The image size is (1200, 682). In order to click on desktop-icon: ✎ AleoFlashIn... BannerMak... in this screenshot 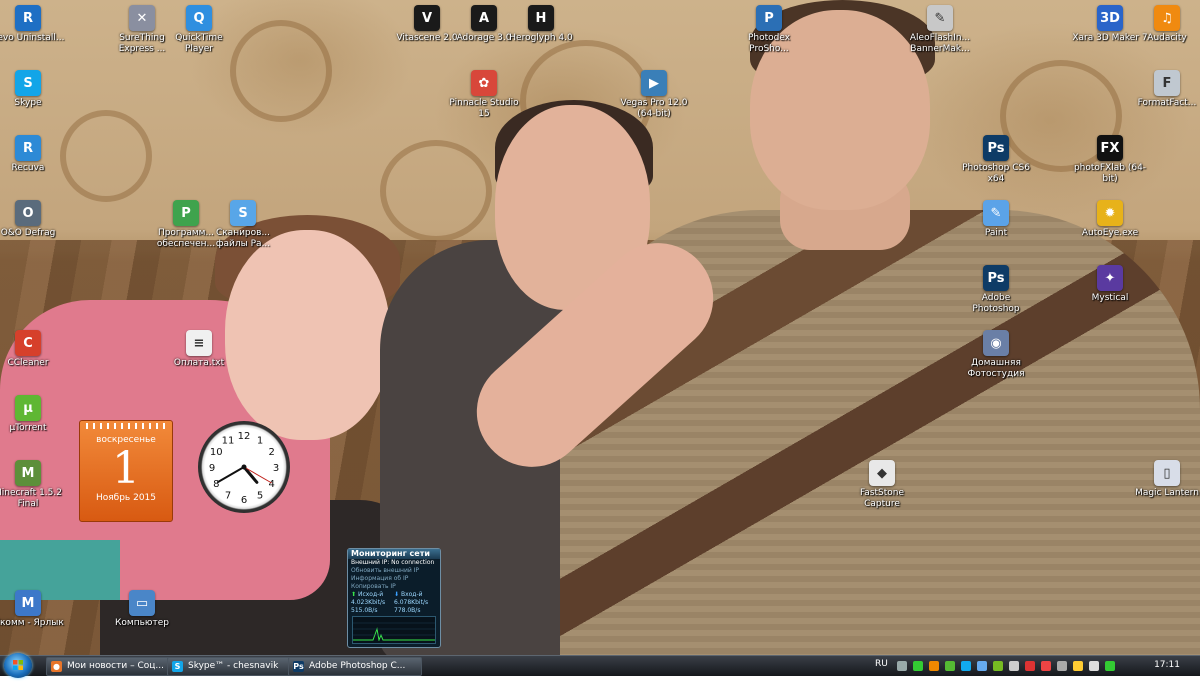, I will do `click(940, 30)`.